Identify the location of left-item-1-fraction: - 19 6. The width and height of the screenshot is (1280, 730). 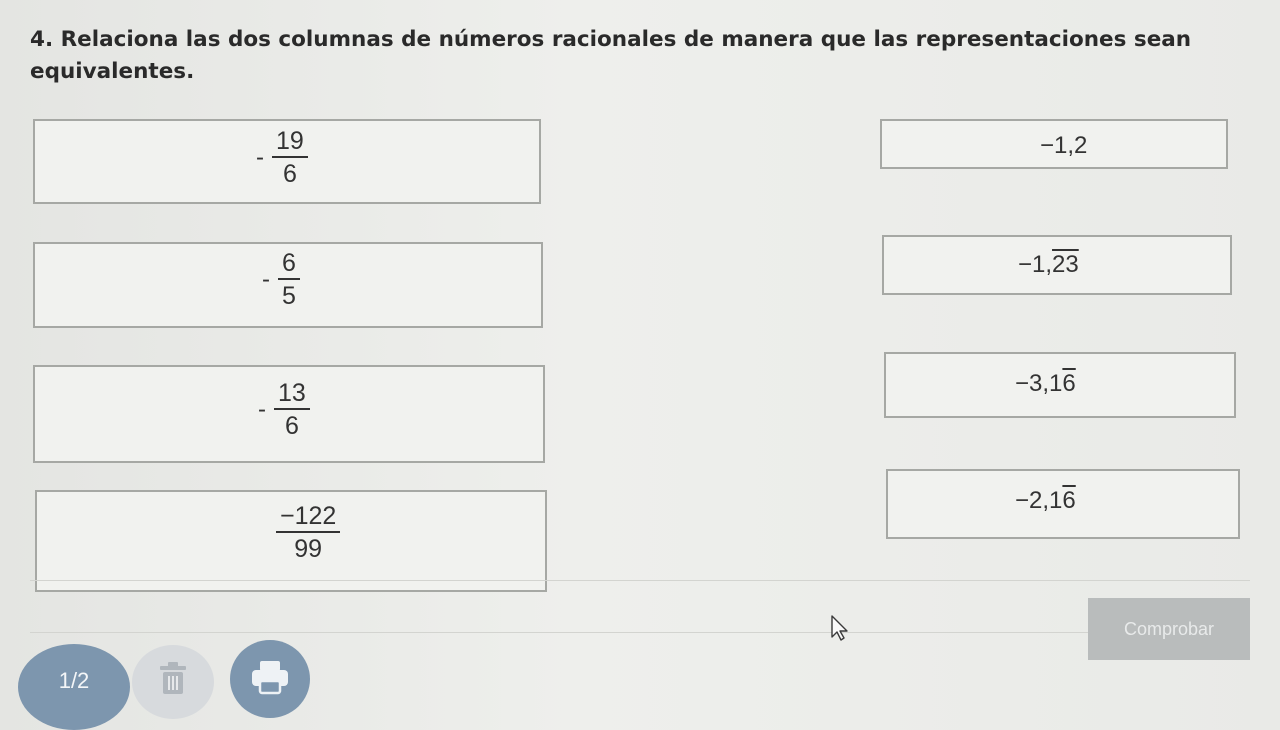
(282, 158).